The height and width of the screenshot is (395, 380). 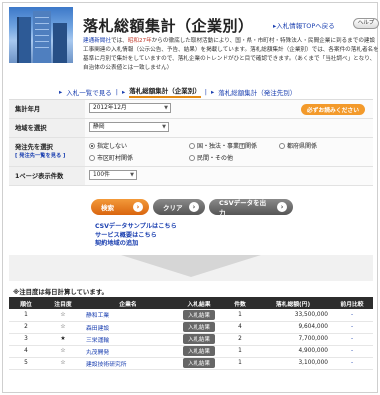 I want to click on subnav-orderer-link: 落札総額集計（発注先別）, so click(x=257, y=92).